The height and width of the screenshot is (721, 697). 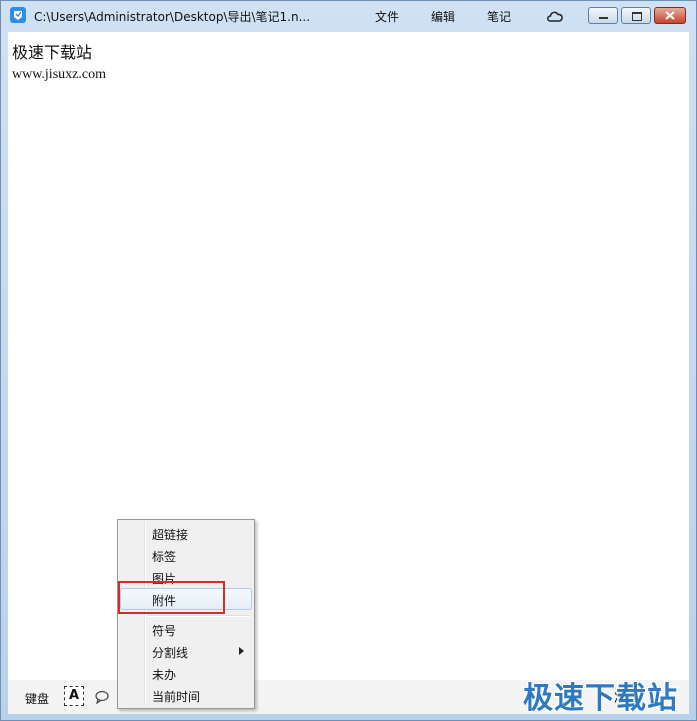 I want to click on insert-context-menu: 超链接 标签 图片 附件 符号 分割线 未办 当前时间, so click(x=186, y=614).